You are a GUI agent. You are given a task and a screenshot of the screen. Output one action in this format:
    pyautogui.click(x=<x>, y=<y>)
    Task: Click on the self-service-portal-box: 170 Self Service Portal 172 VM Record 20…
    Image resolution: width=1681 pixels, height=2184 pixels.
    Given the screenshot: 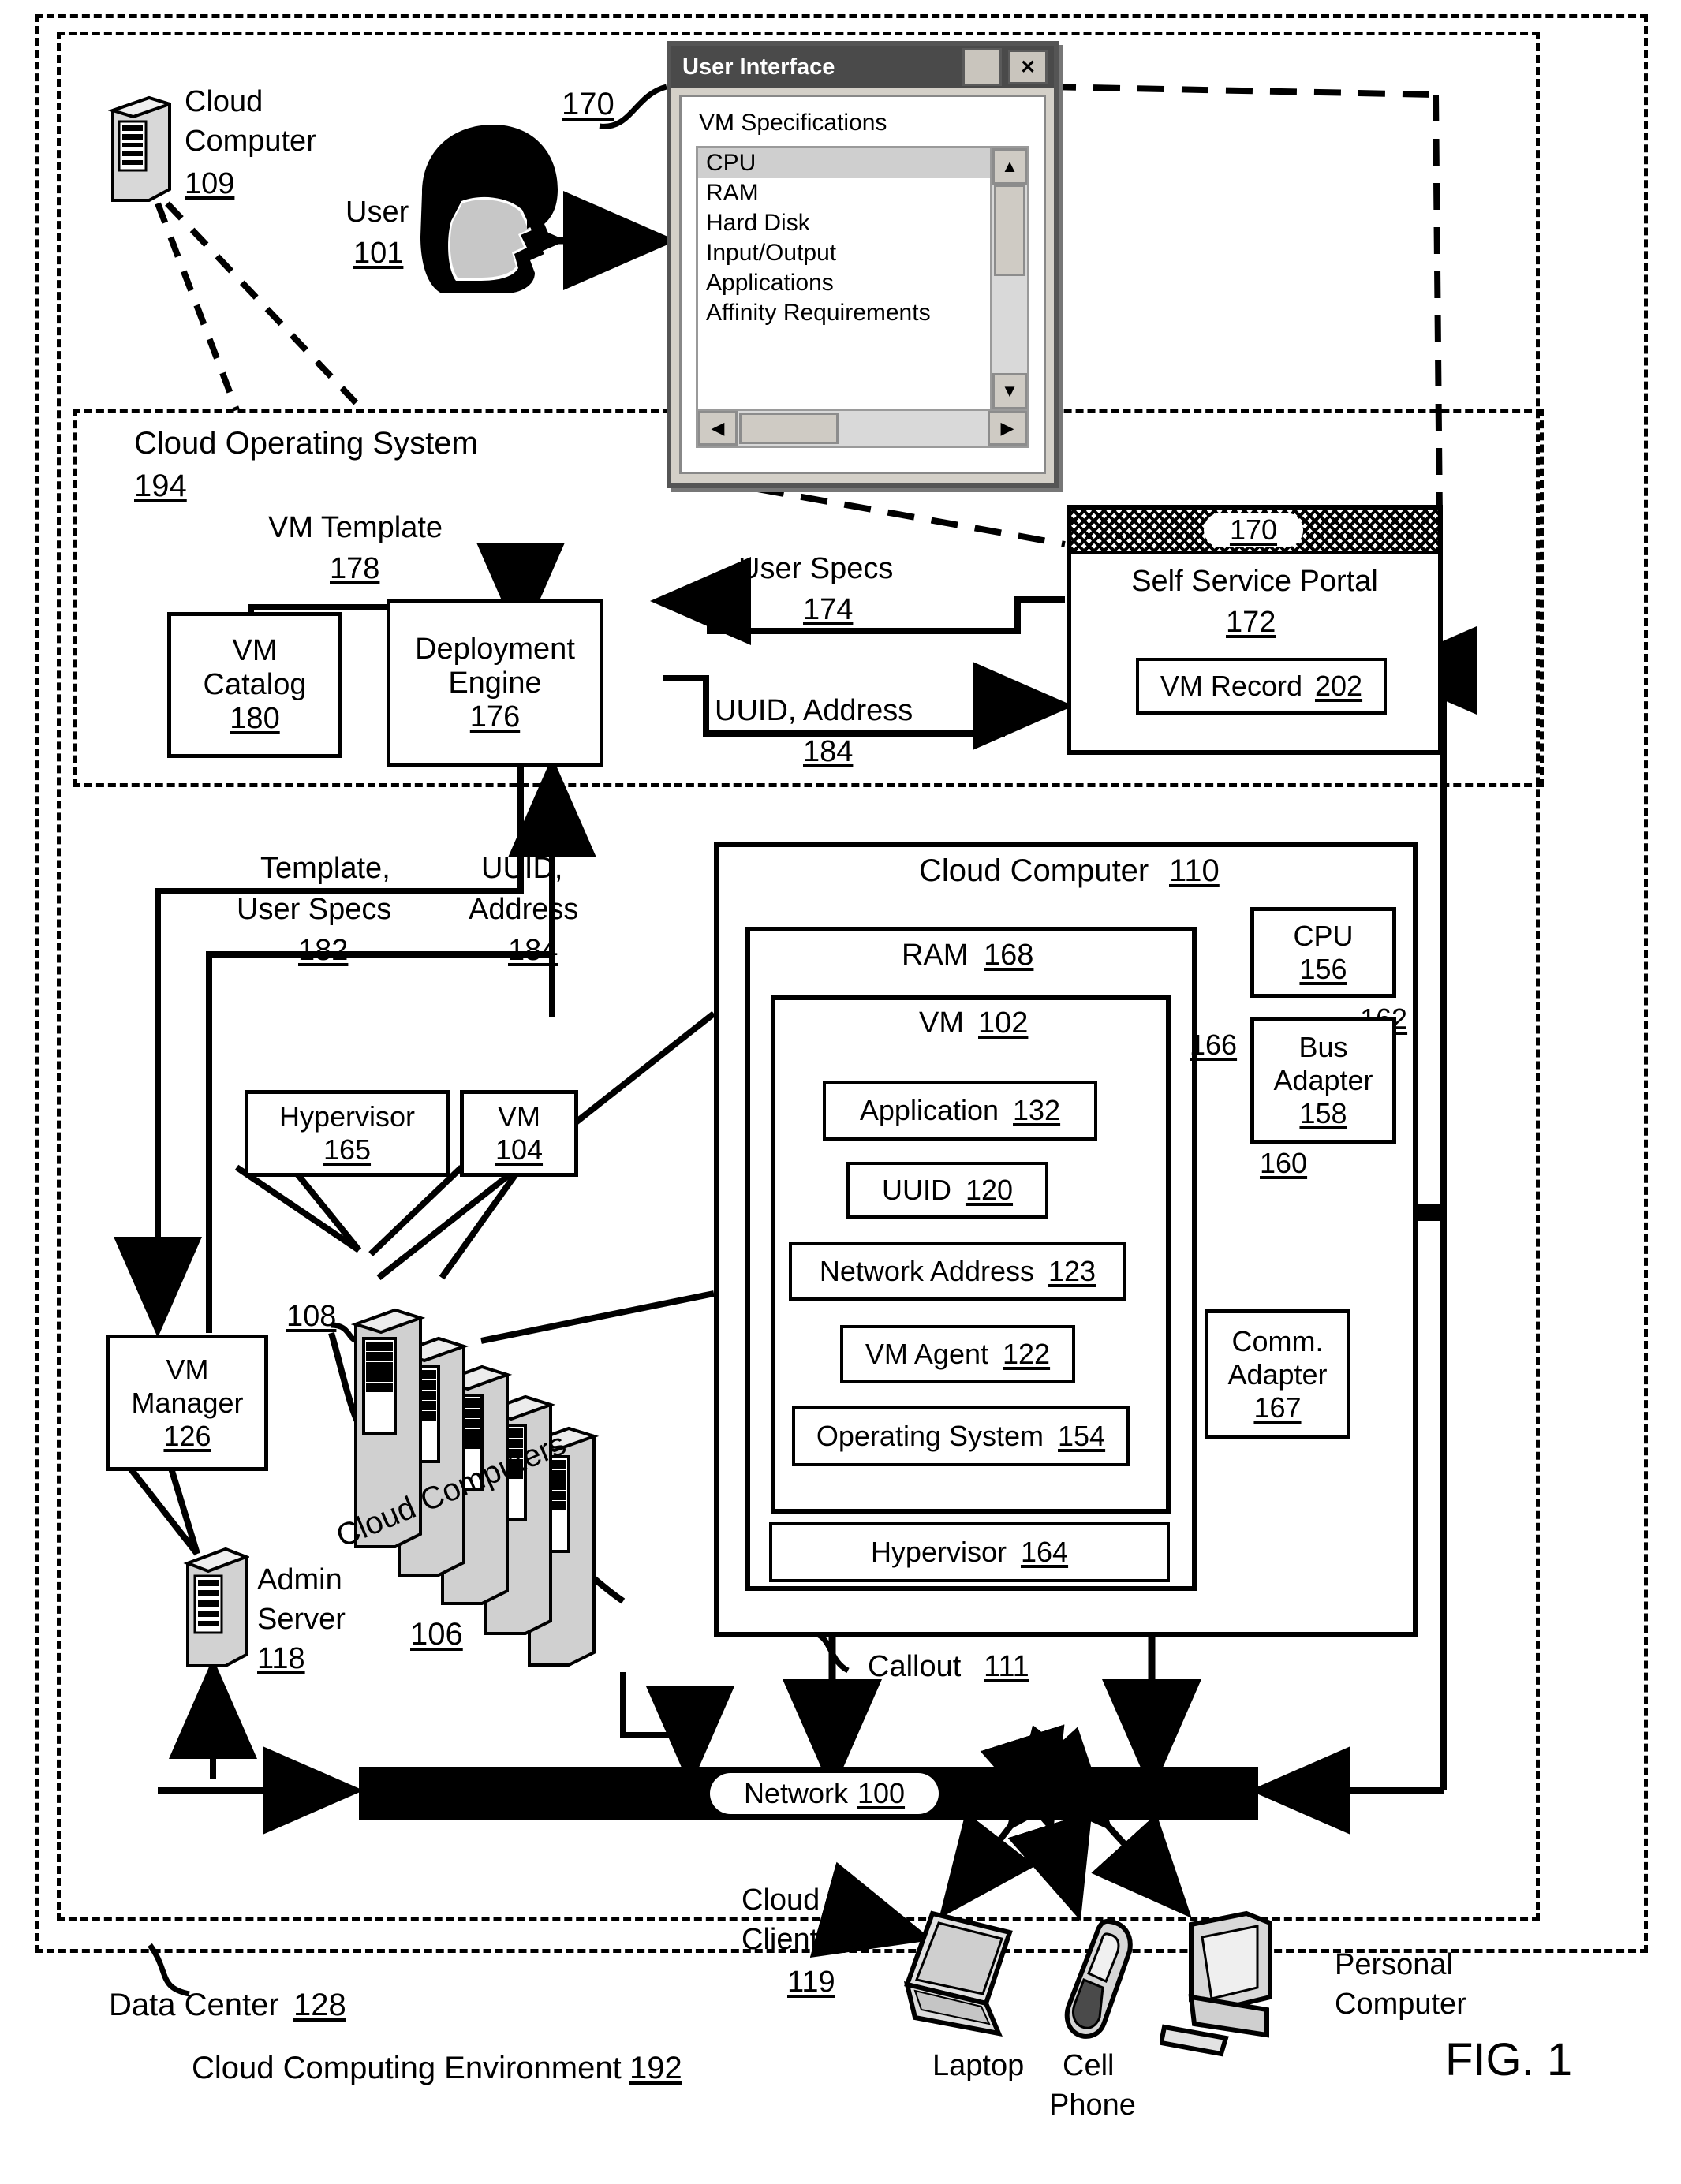 What is the action you would take?
    pyautogui.click(x=1255, y=630)
    